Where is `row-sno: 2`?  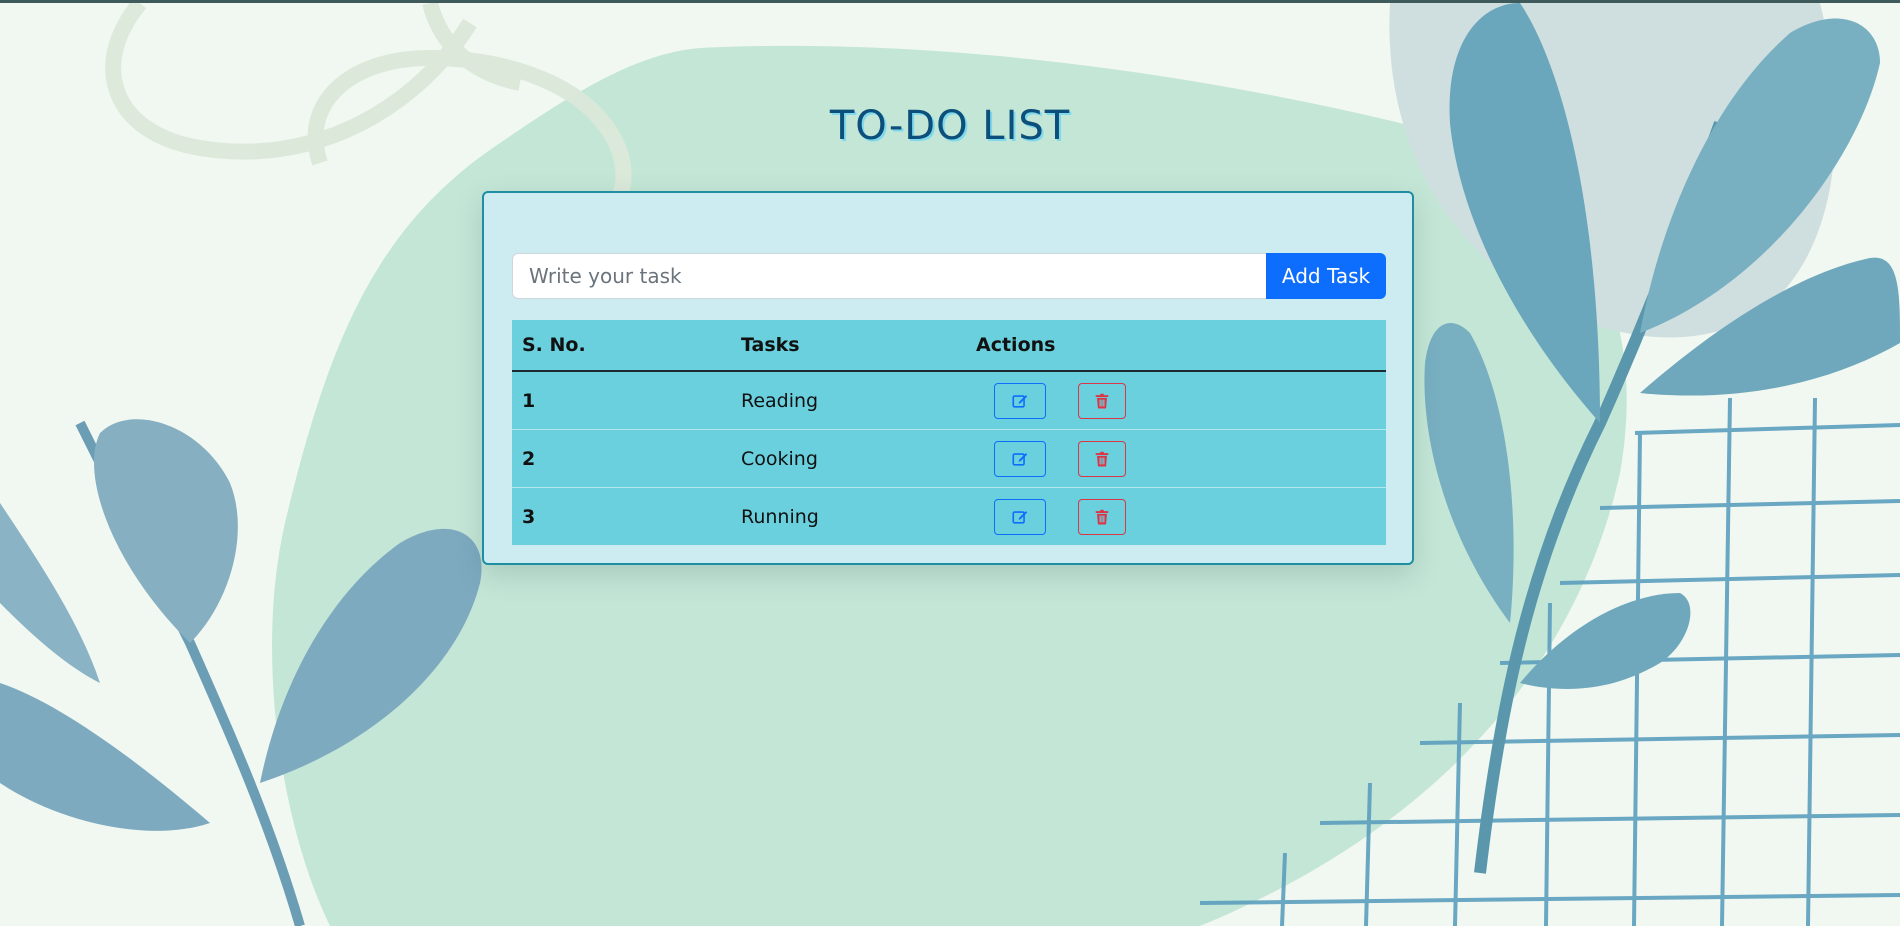
row-sno: 2 is located at coordinates (621, 458).